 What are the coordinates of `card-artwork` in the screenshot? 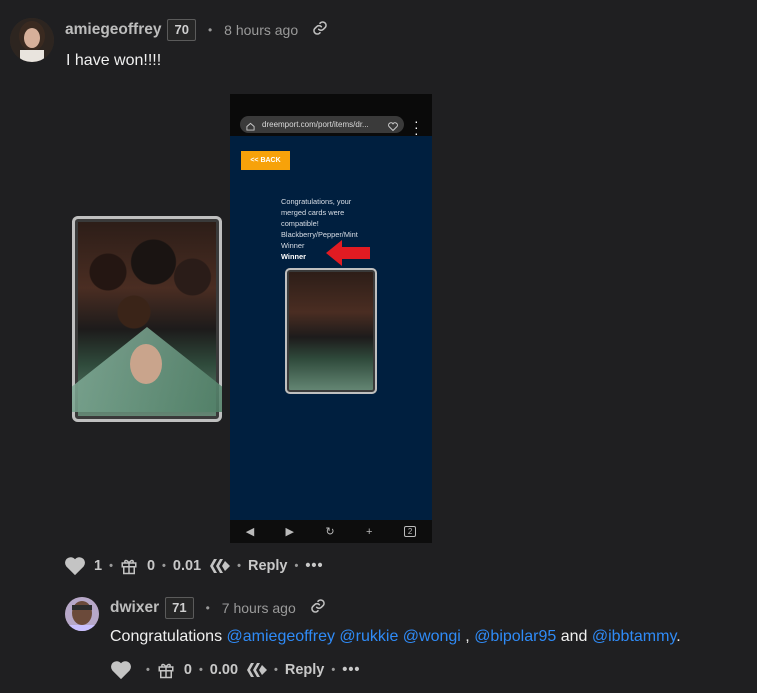 It's located at (147, 282).